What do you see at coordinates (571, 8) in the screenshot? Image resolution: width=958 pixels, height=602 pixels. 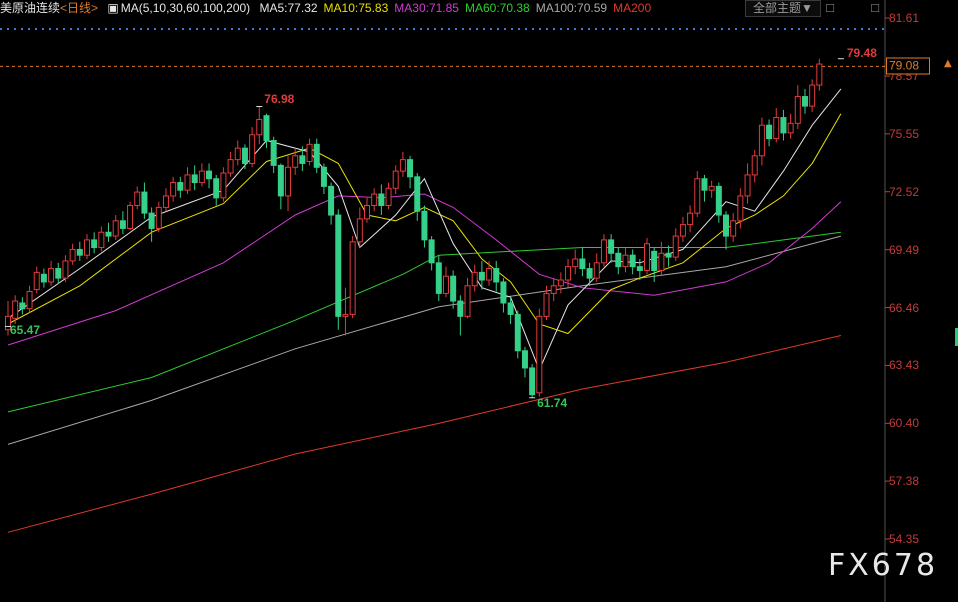 I see `ma-value-label: MA100:70.59` at bounding box center [571, 8].